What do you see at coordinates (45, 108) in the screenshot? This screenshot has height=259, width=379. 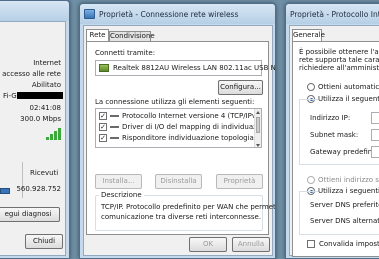 I see `duration-value: 02:41:08` at bounding box center [45, 108].